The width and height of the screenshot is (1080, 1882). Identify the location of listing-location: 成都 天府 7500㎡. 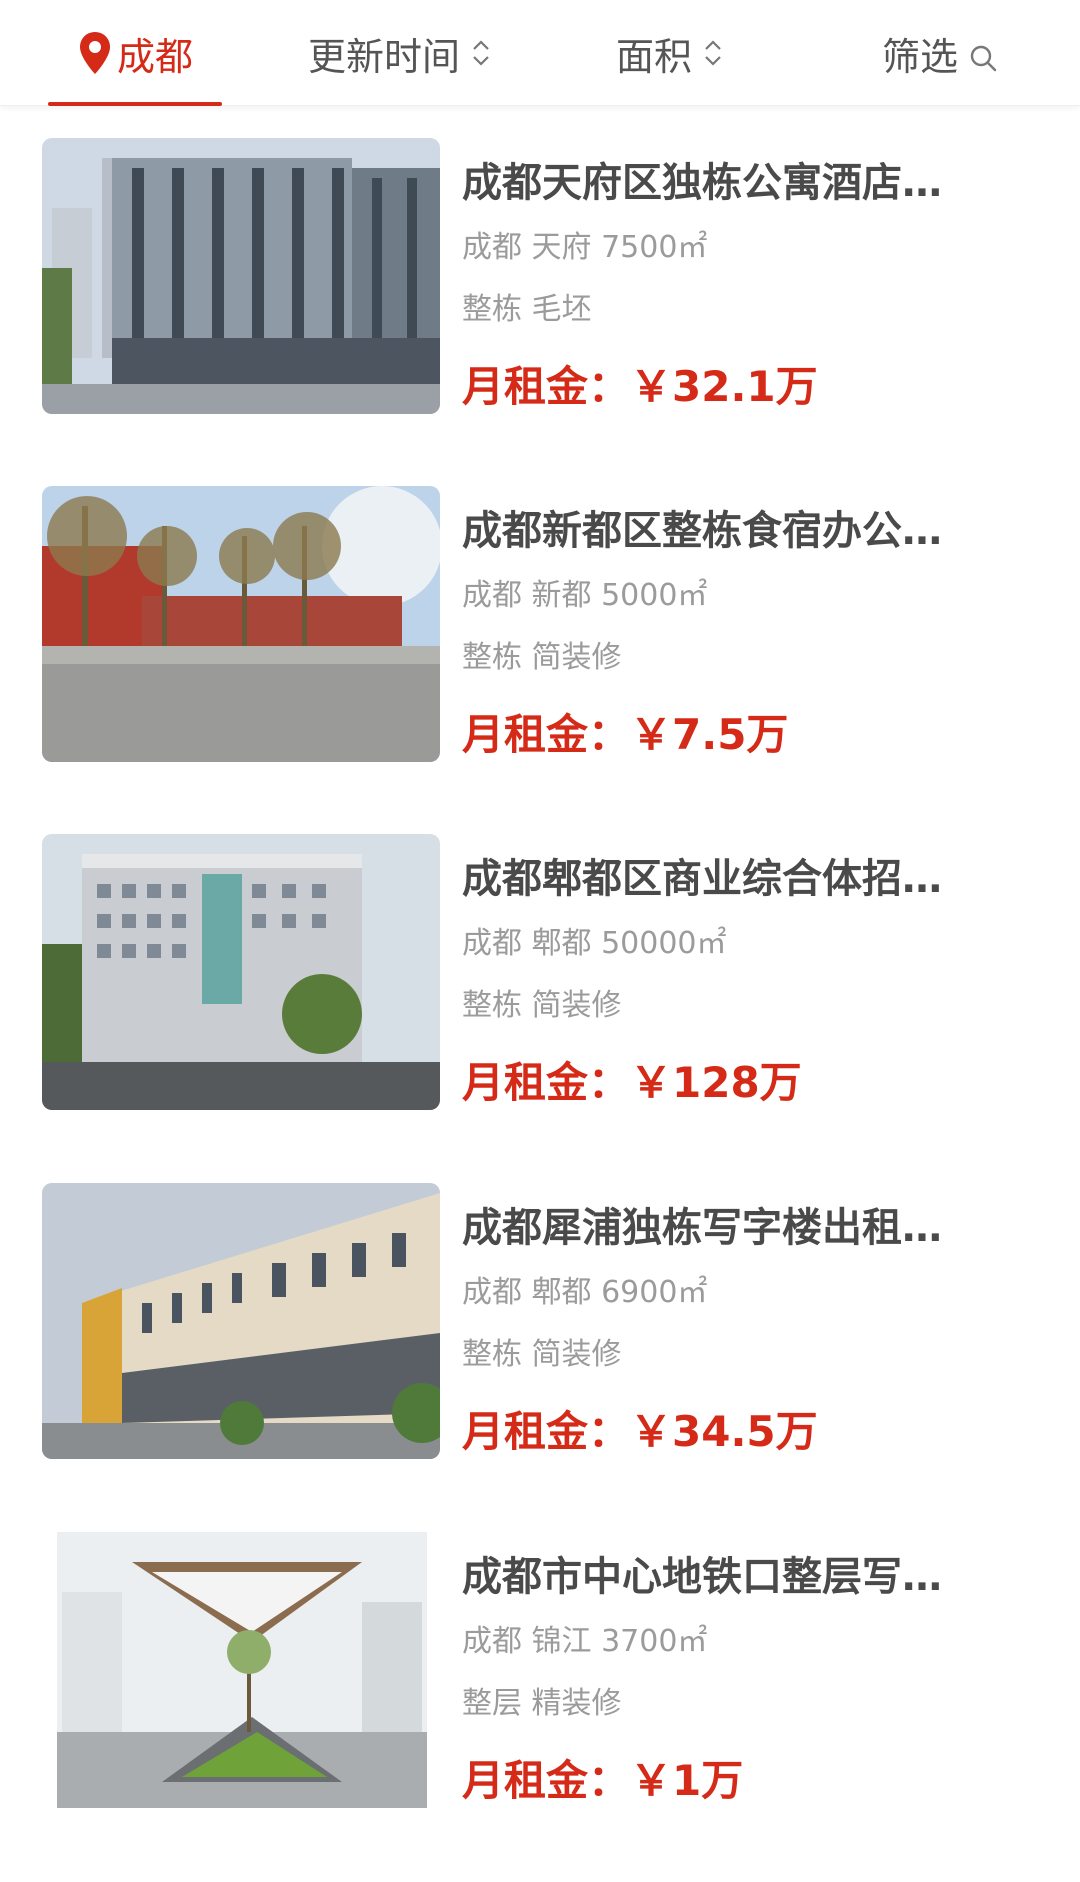
(585, 247).